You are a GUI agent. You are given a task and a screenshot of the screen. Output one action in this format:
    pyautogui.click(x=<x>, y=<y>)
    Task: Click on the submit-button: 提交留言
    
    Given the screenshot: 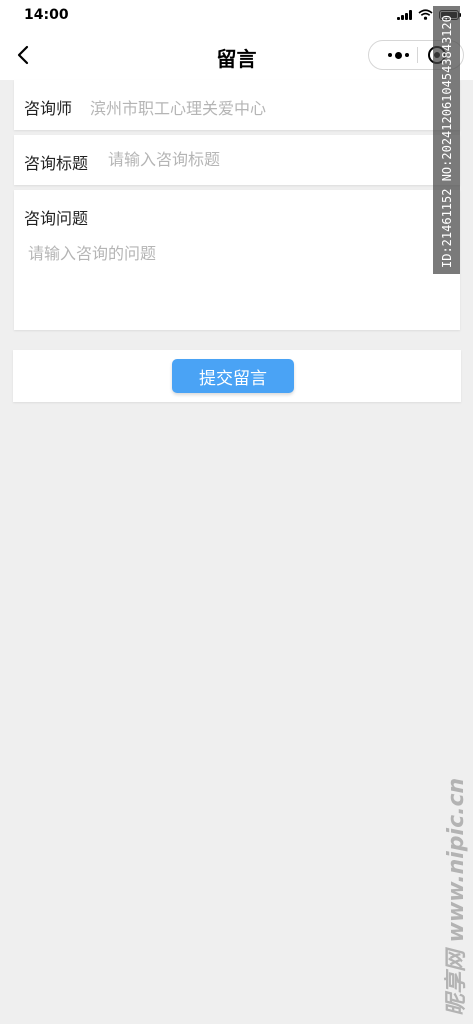 What is the action you would take?
    pyautogui.click(x=233, y=376)
    